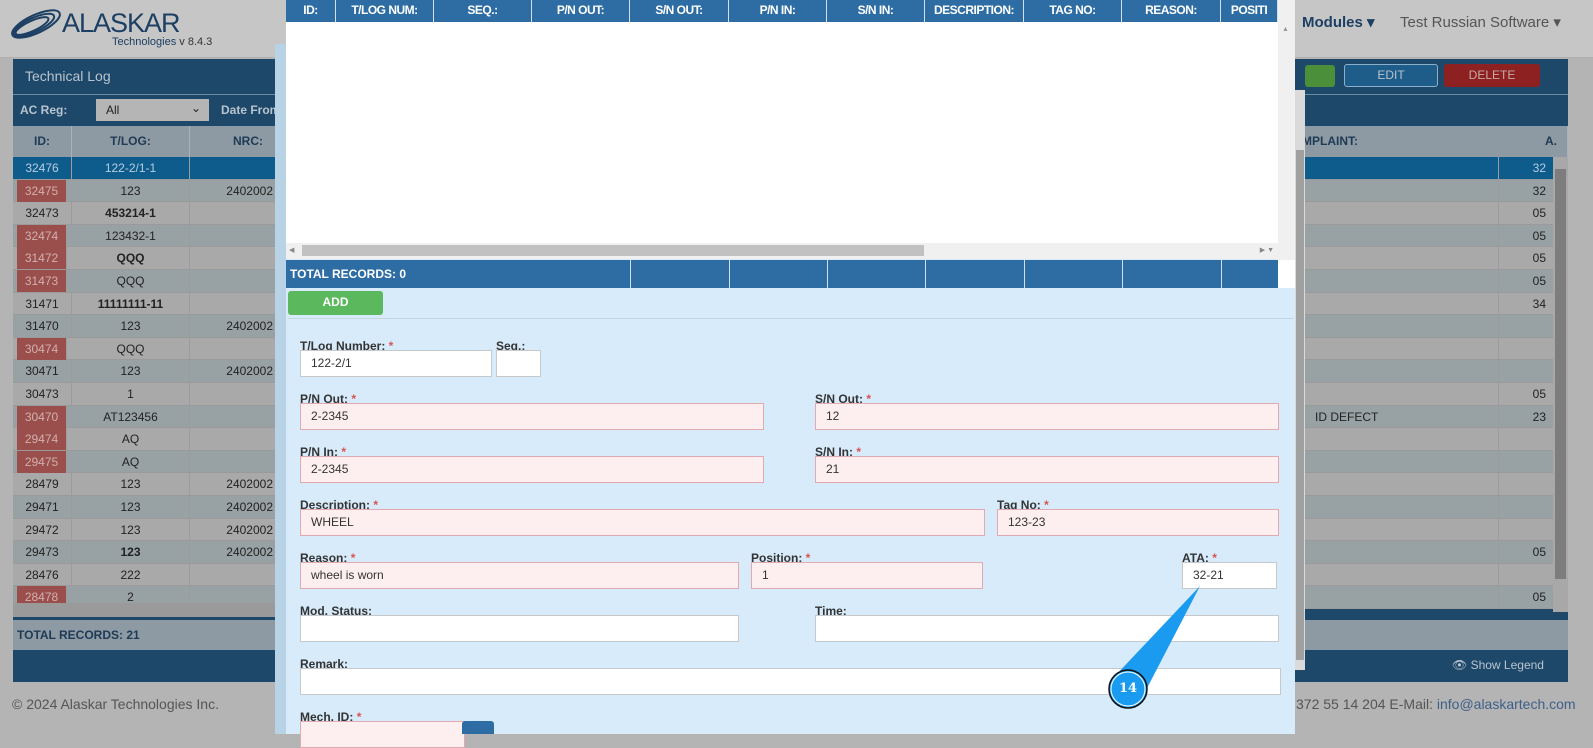  Describe the element at coordinates (778, 11) in the screenshot. I see `modal-col-header: P/N IN:` at that location.